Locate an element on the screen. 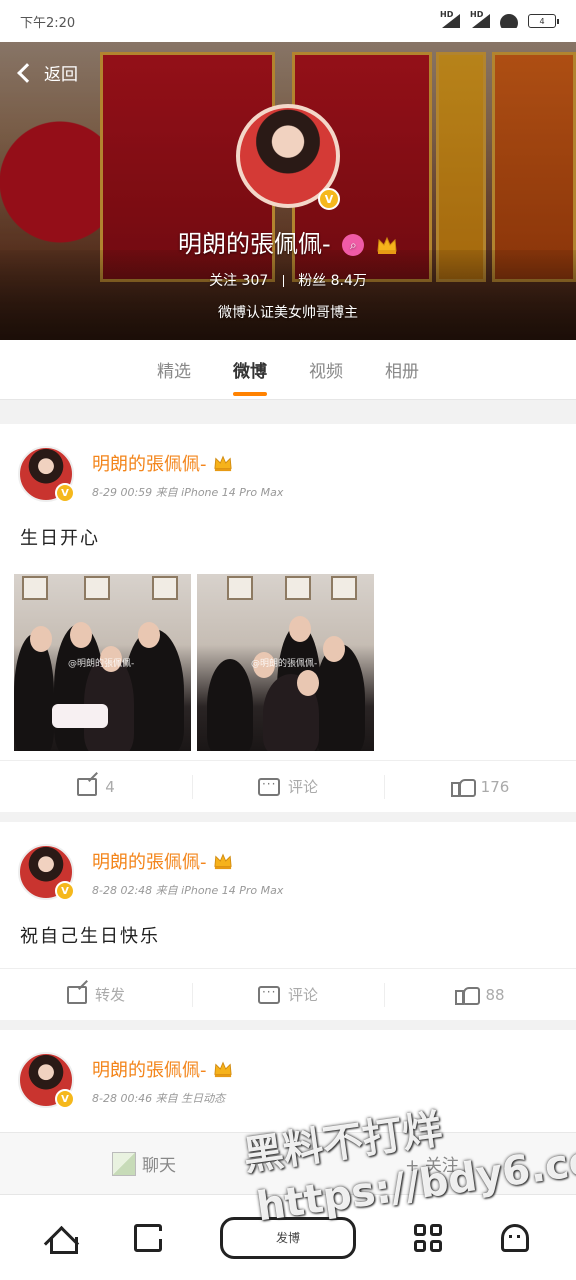 This screenshot has width=576, height=1280. repost-button: 4 is located at coordinates (96, 786).